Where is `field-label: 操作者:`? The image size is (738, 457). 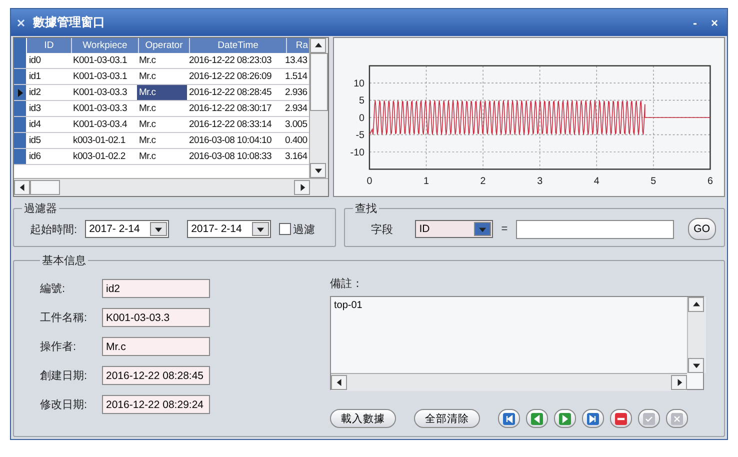
field-label: 操作者: is located at coordinates (59, 347).